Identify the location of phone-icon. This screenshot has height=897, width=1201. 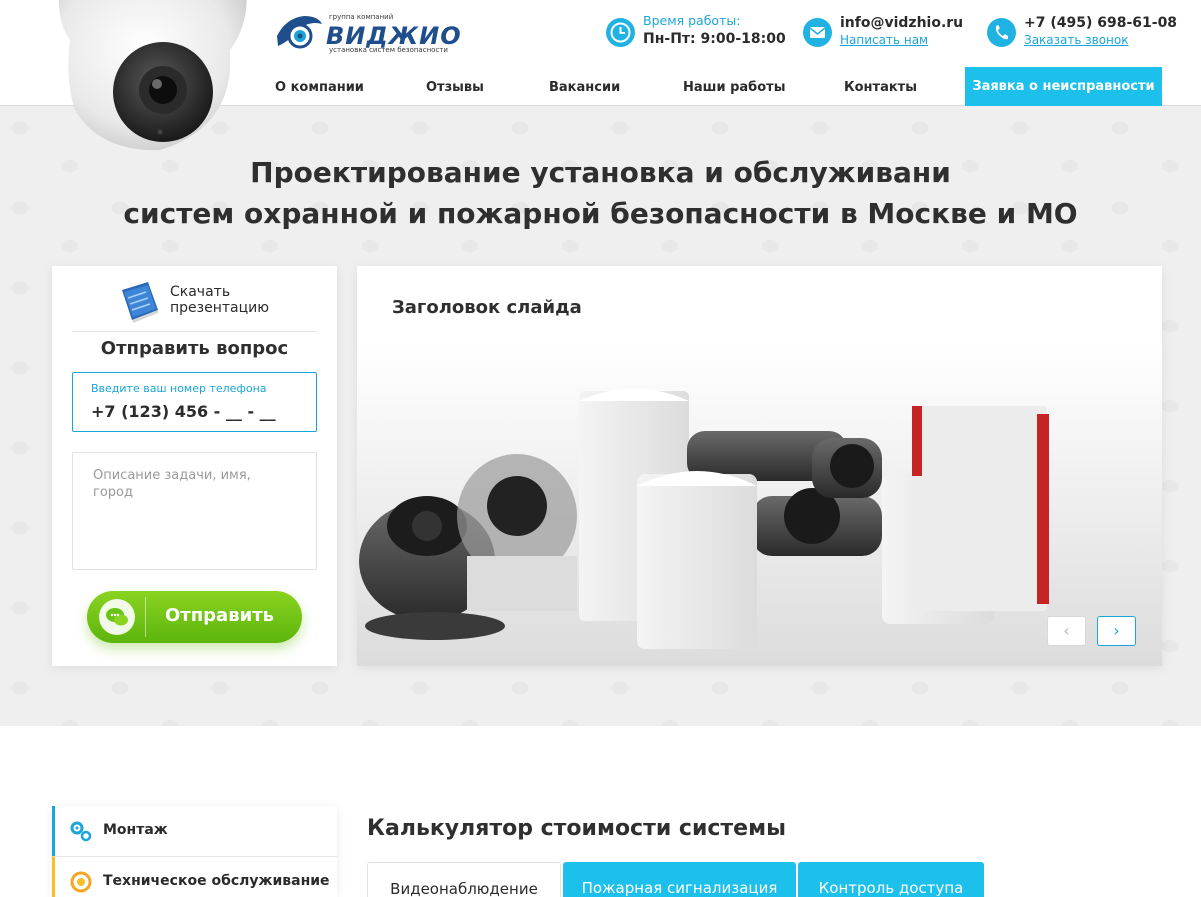
(1001, 32).